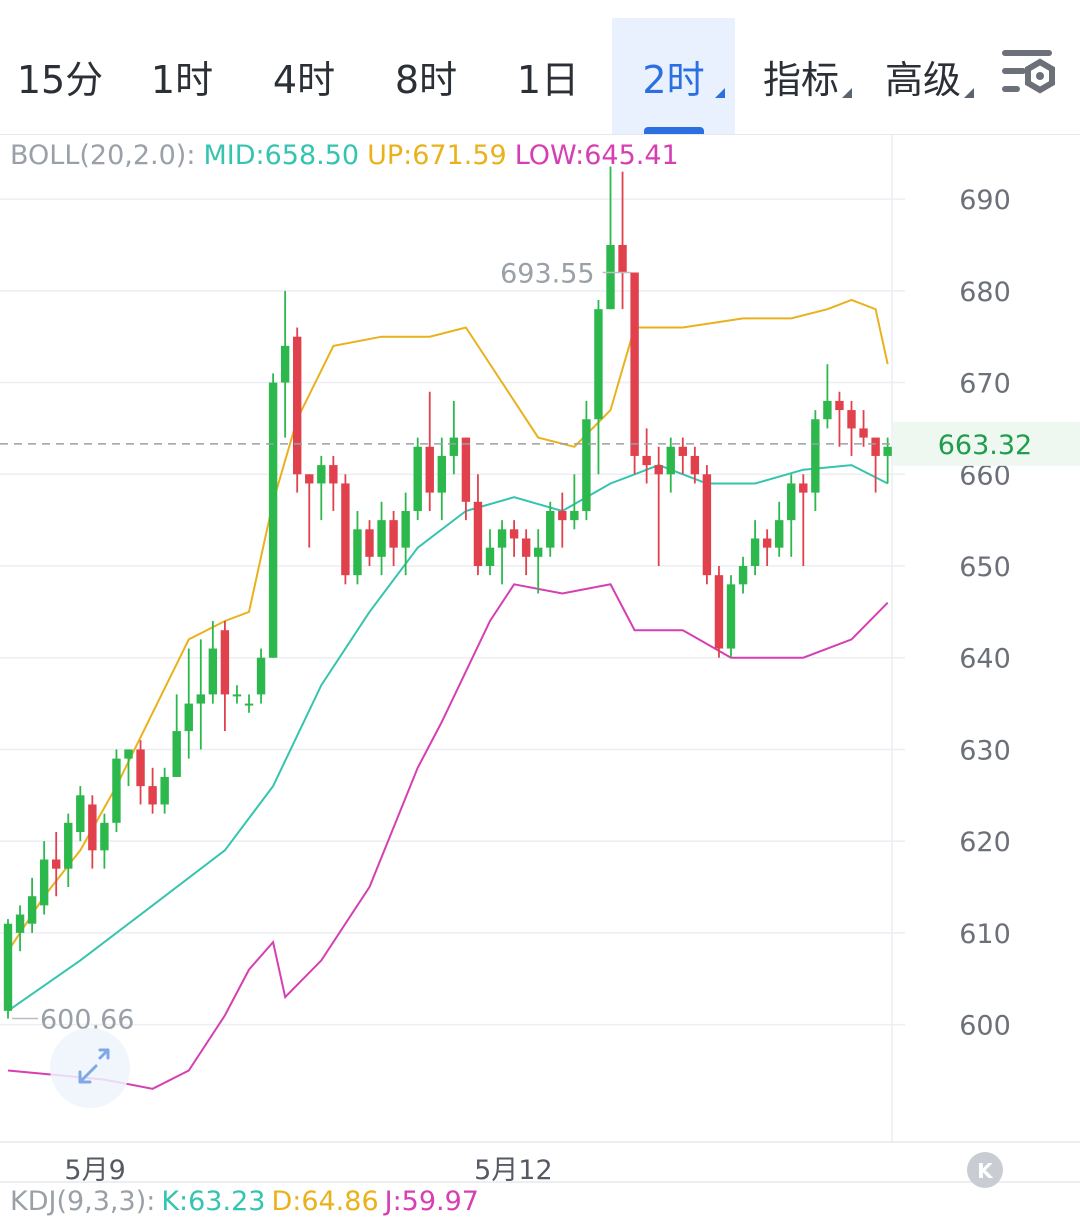 This screenshot has height=1217, width=1080. What do you see at coordinates (985, 445) in the screenshot?
I see `last-price-tag: 663.32` at bounding box center [985, 445].